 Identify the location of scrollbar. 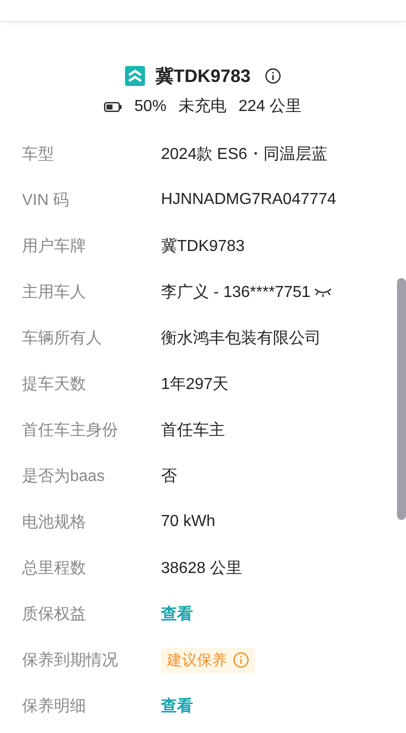
(401, 399).